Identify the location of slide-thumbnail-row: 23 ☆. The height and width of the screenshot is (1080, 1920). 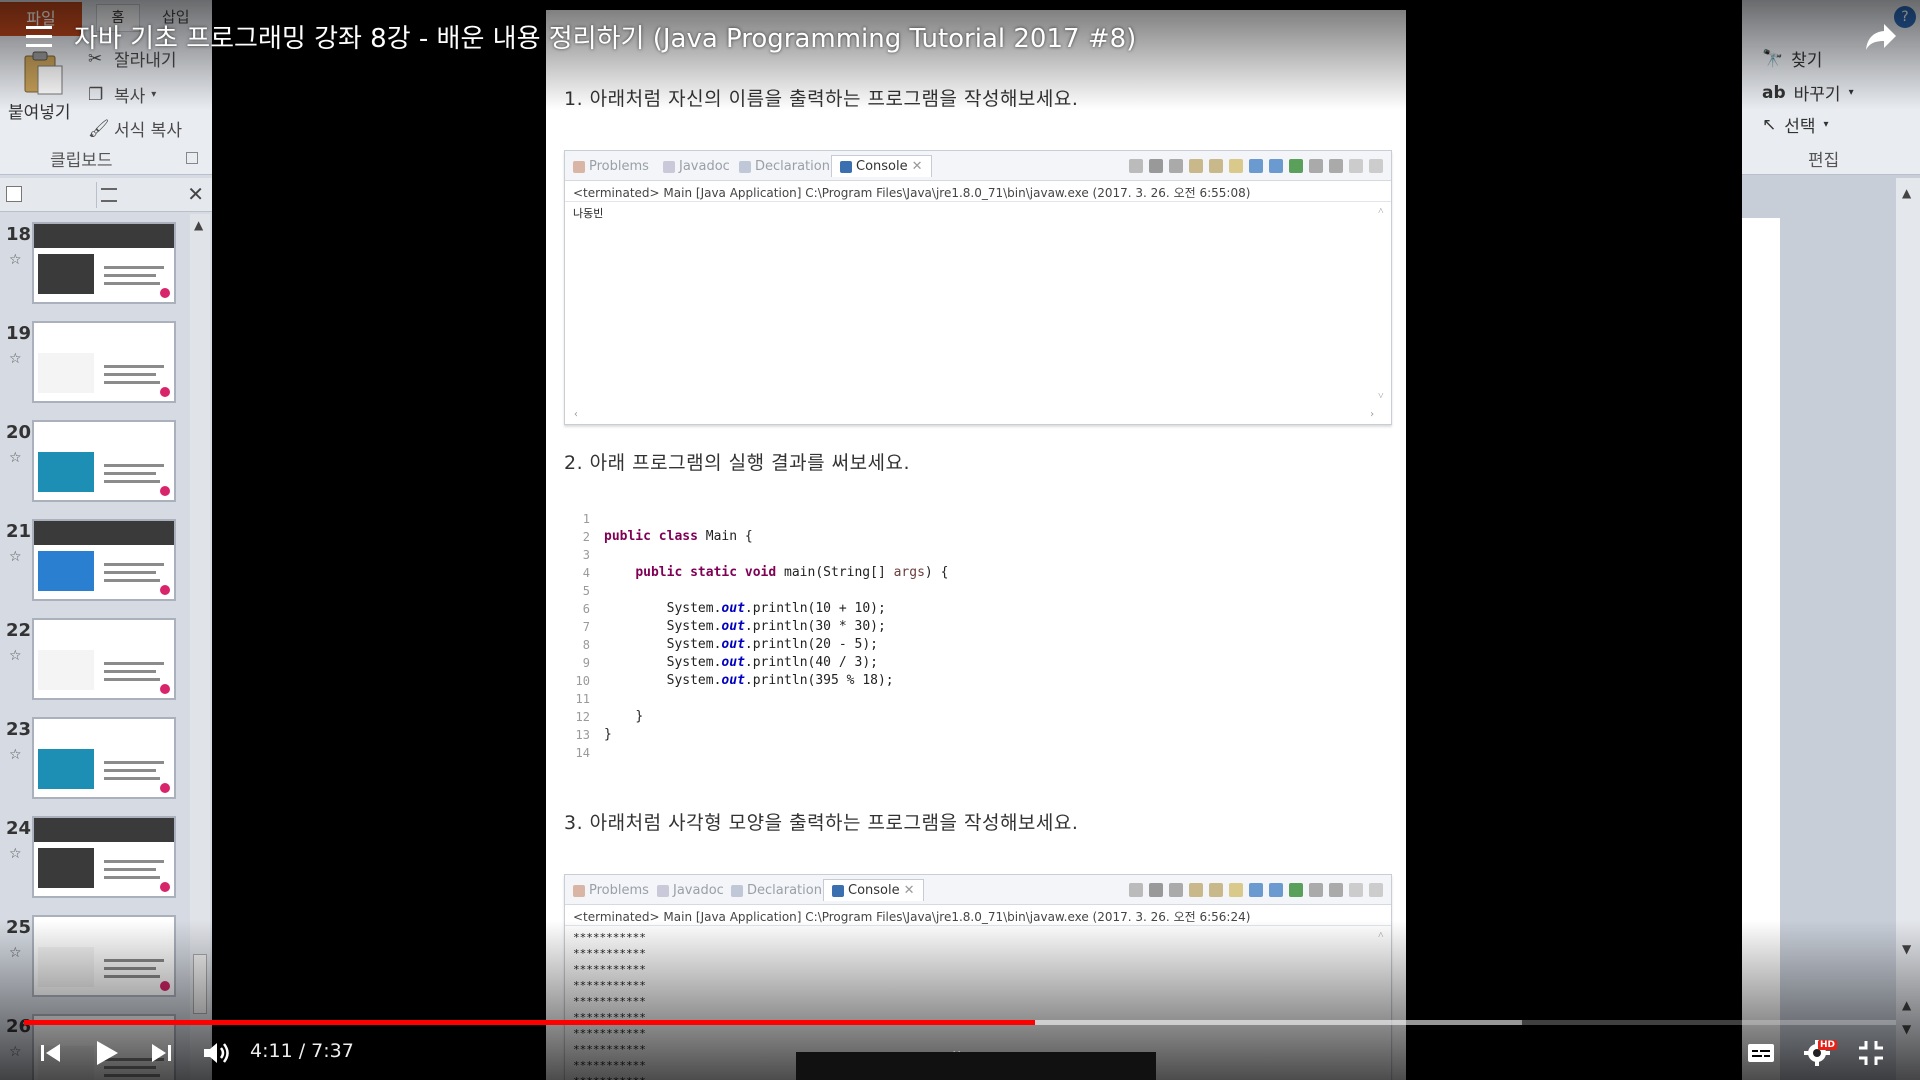
(95, 767).